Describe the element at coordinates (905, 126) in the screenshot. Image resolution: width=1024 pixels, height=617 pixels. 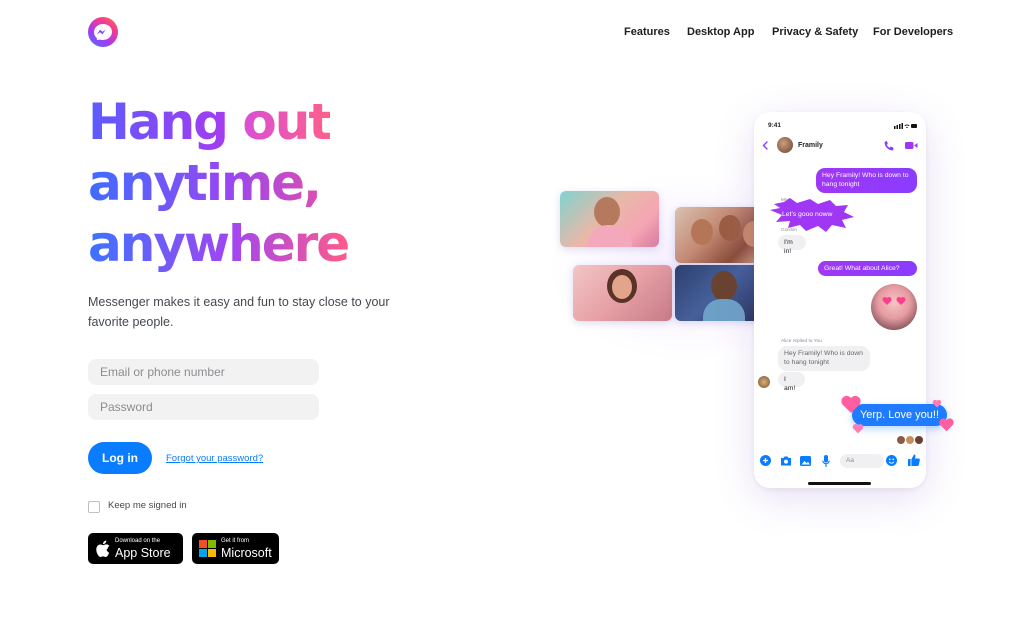
I see `status-icons` at that location.